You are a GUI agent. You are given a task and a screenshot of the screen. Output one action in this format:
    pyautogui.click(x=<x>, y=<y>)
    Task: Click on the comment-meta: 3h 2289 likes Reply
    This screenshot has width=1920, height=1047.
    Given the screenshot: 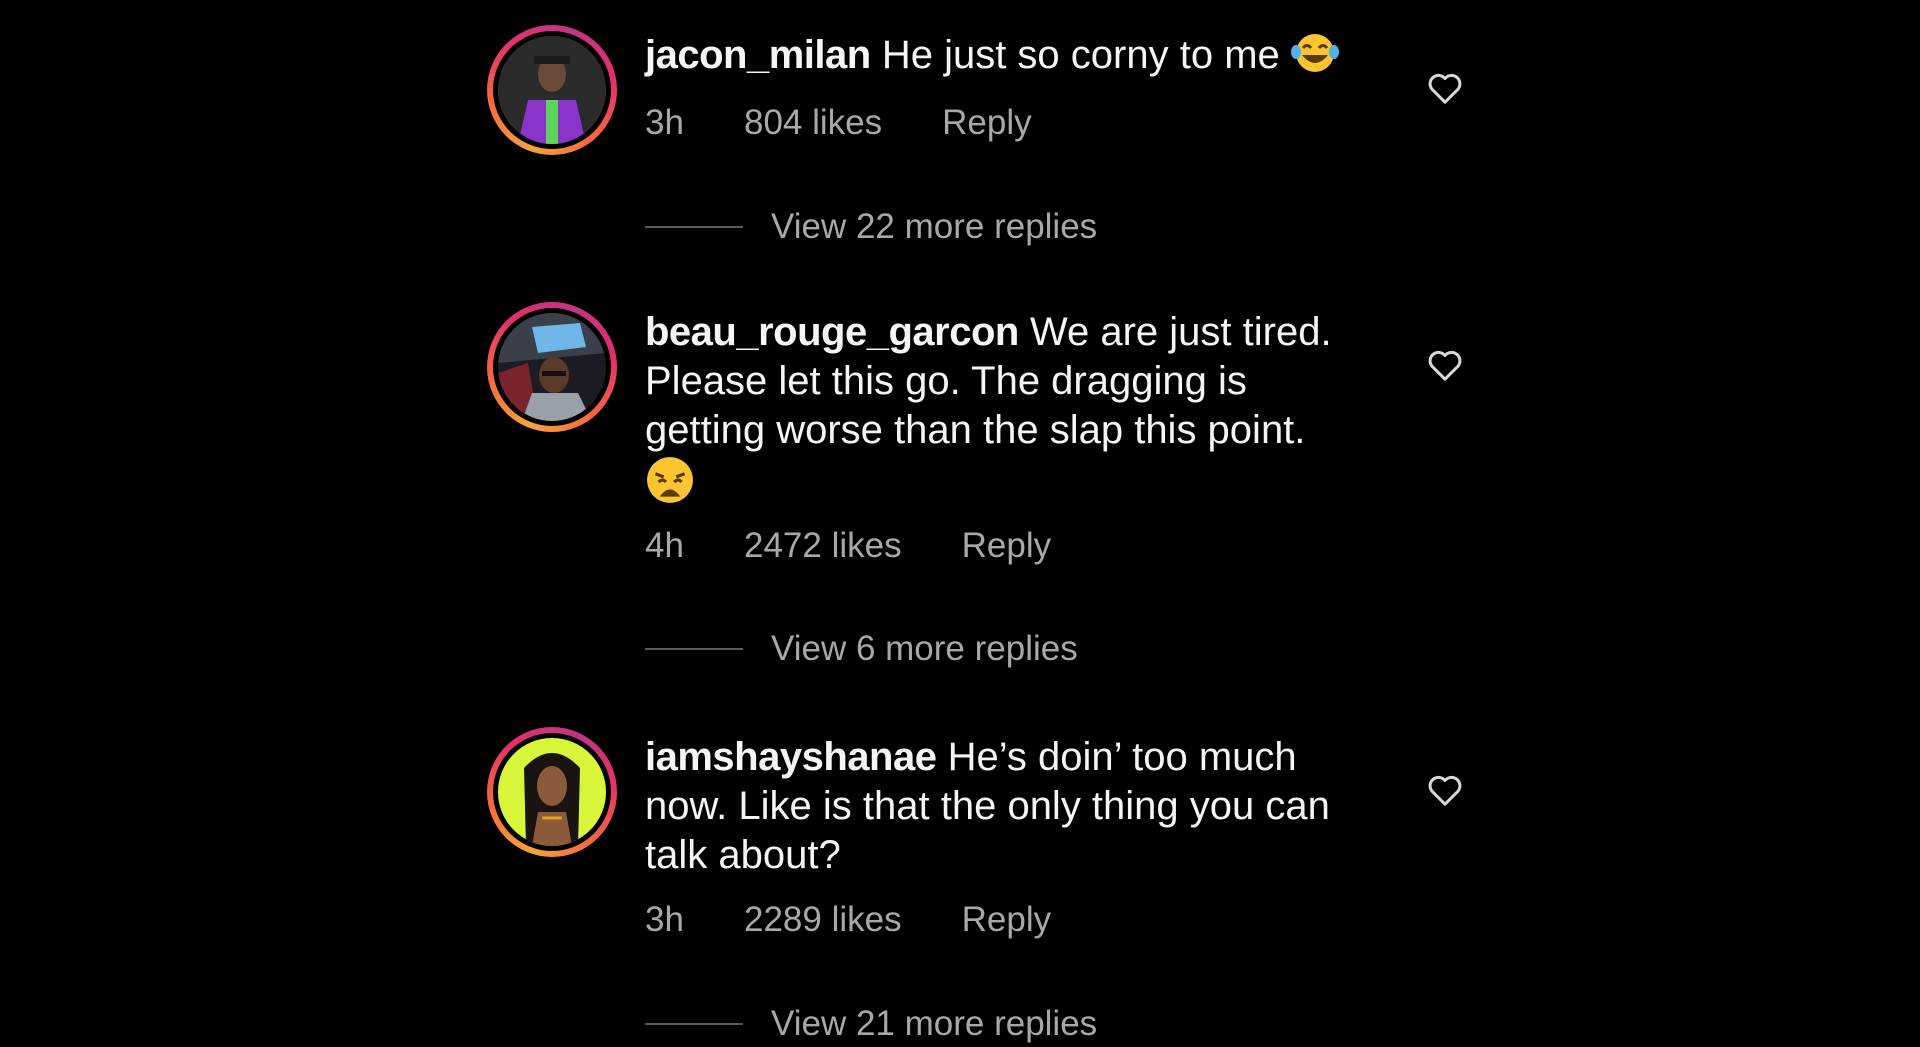 What is the action you would take?
    pyautogui.click(x=848, y=920)
    